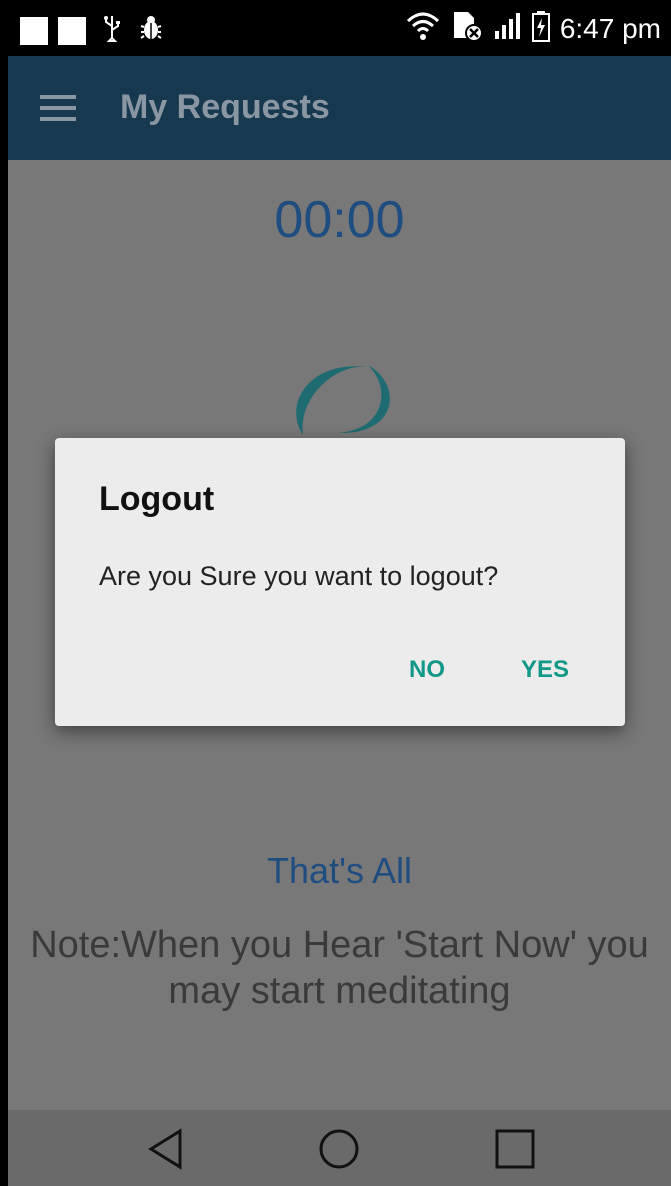 Image resolution: width=671 pixels, height=1186 pixels. Describe the element at coordinates (151, 31) in the screenshot. I see `bug-icon` at that location.